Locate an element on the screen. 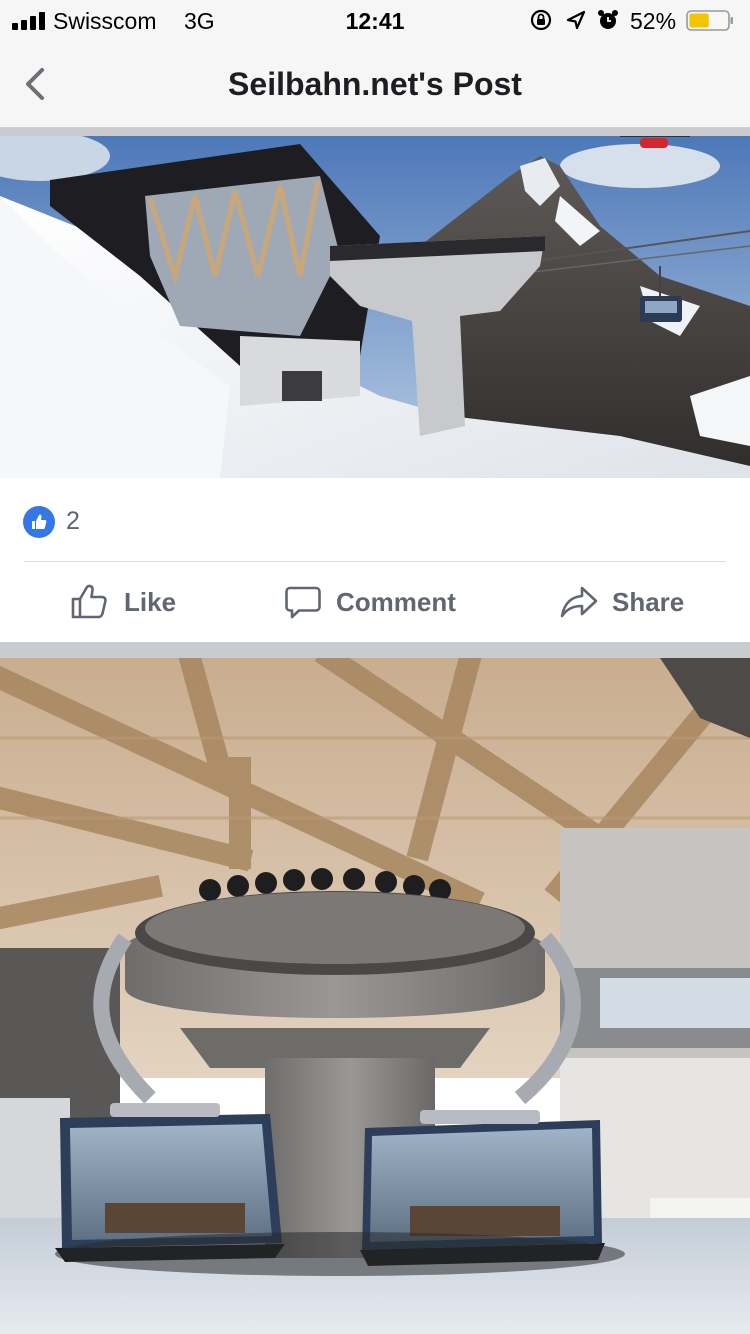 This screenshot has width=750, height=1334. battery-percentage: 52% is located at coordinates (653, 21).